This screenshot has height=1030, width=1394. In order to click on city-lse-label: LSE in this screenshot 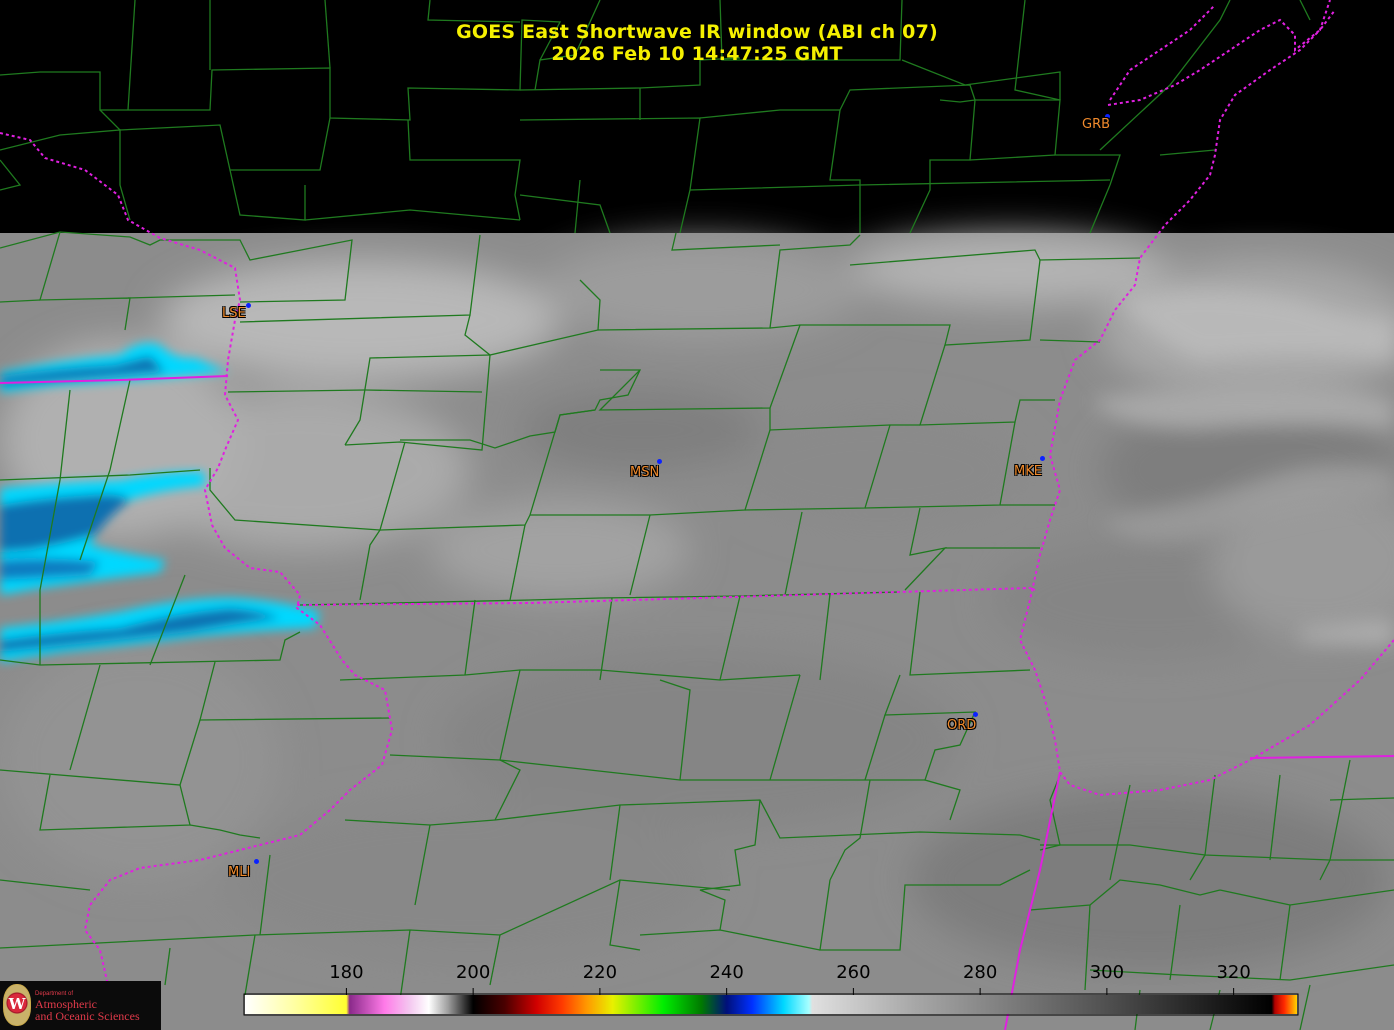, I will do `click(234, 313)`.